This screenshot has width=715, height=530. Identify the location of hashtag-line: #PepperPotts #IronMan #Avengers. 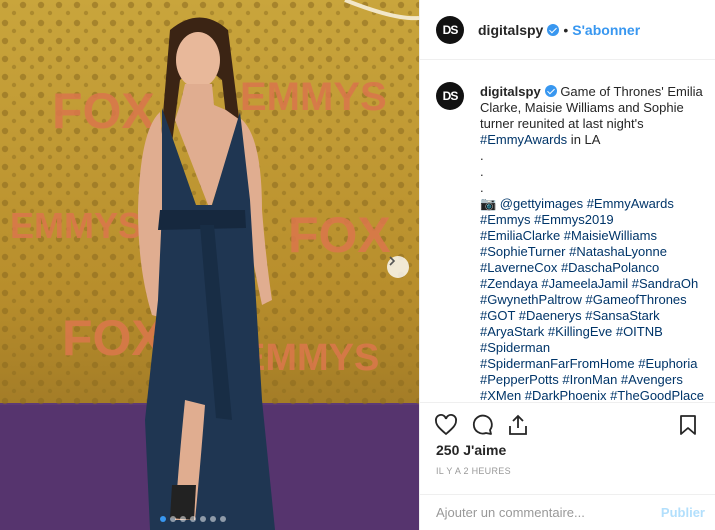
(592, 380).